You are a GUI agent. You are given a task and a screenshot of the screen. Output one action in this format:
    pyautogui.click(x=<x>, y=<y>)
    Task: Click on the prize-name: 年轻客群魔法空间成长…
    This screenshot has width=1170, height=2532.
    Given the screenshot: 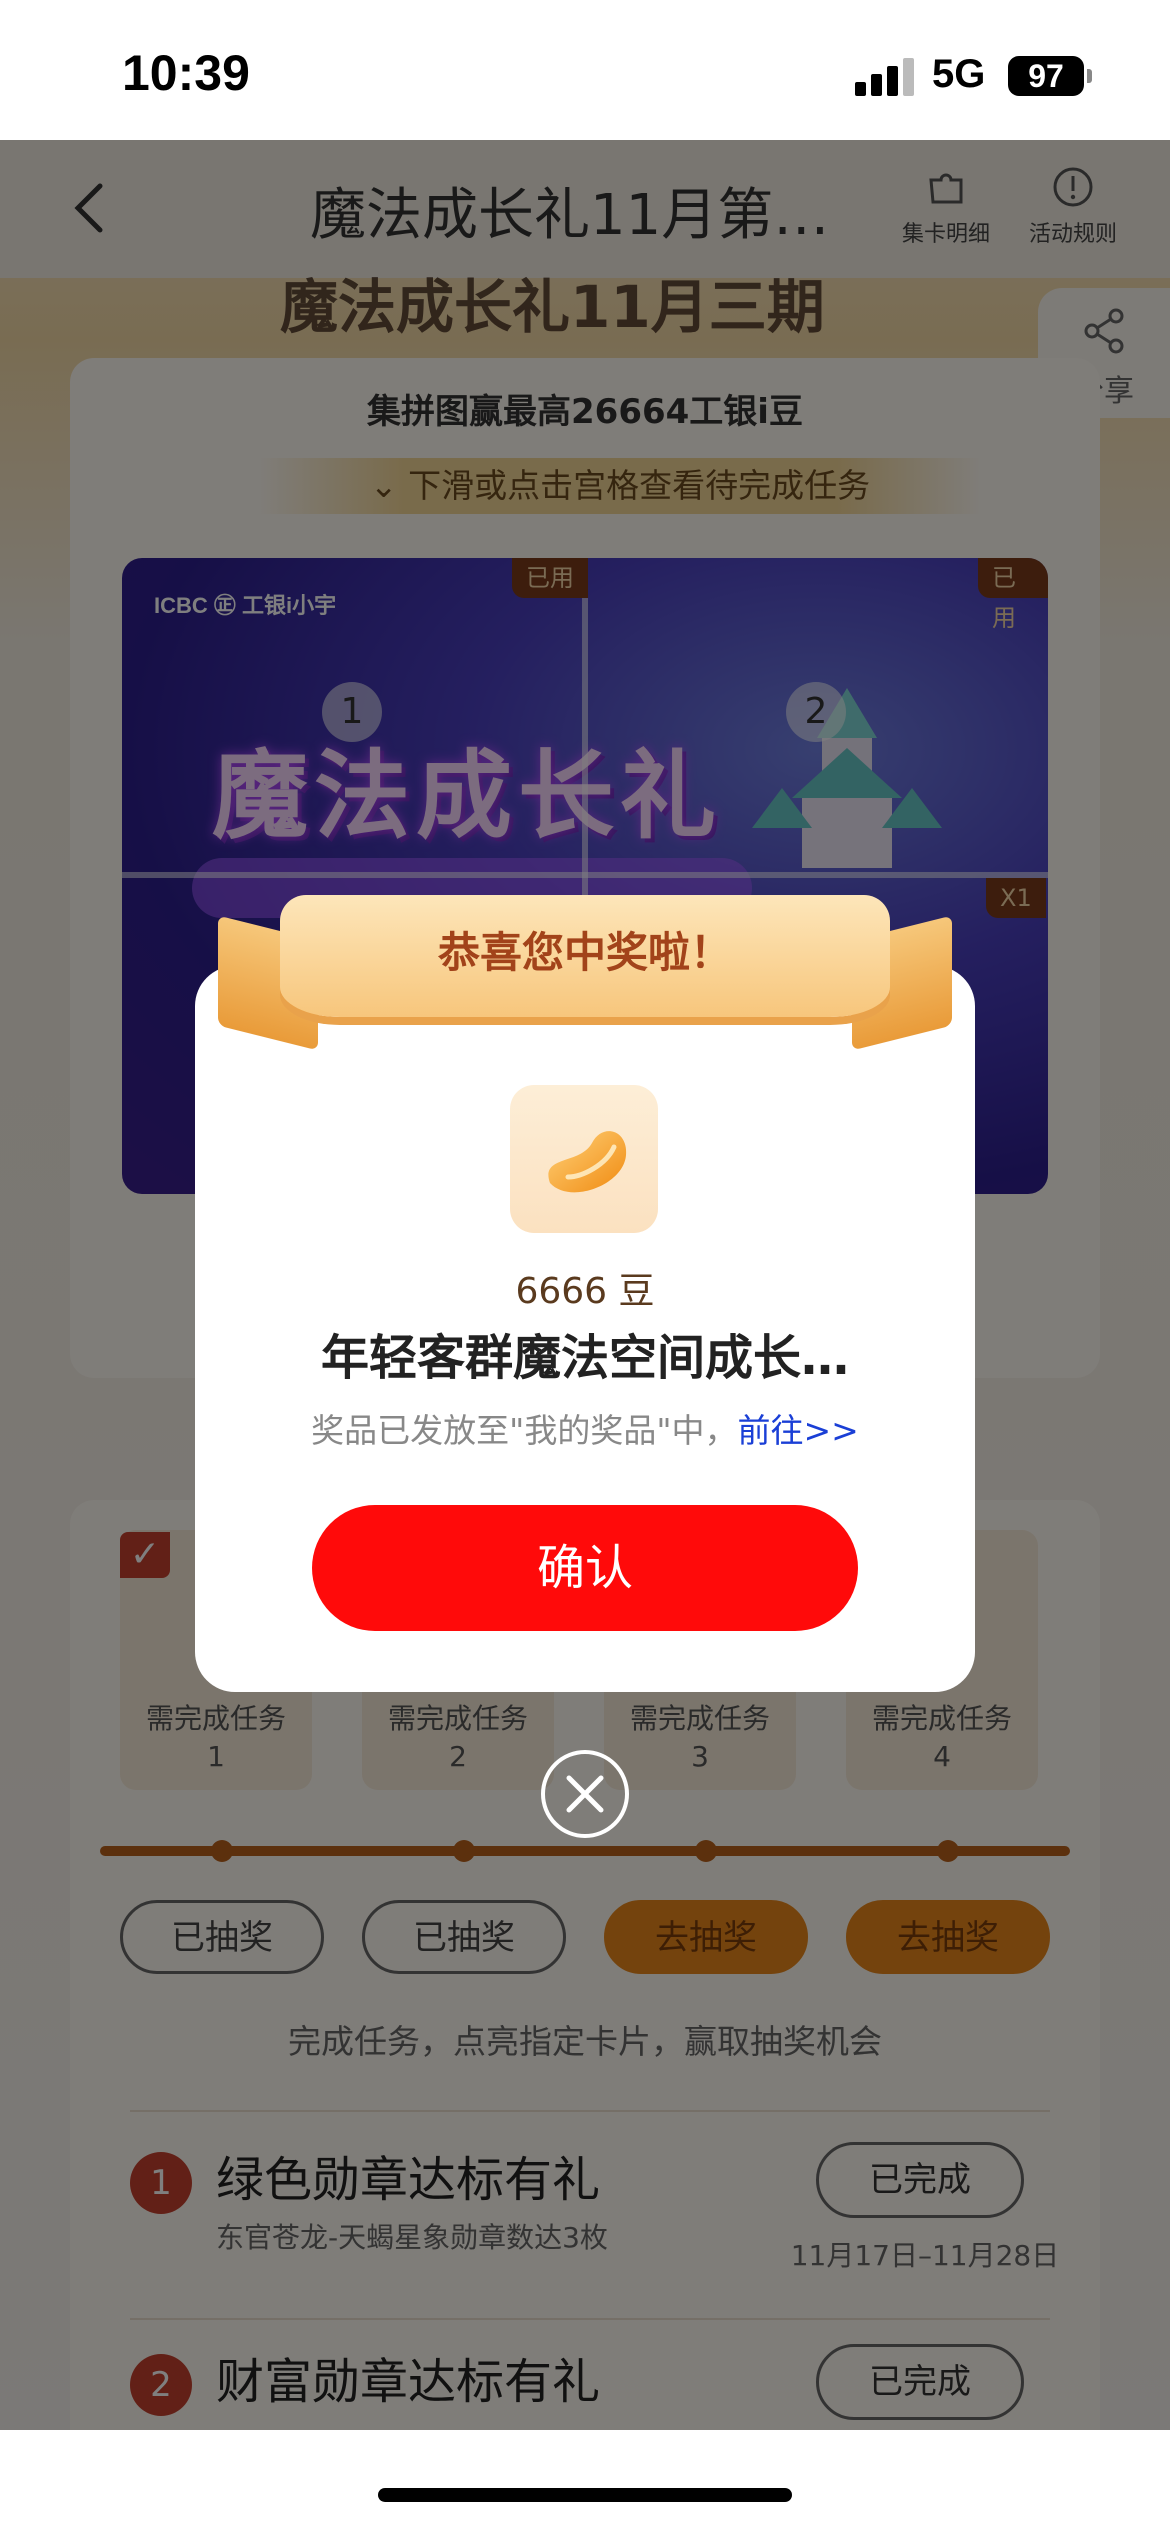 What is the action you would take?
    pyautogui.click(x=584, y=1358)
    